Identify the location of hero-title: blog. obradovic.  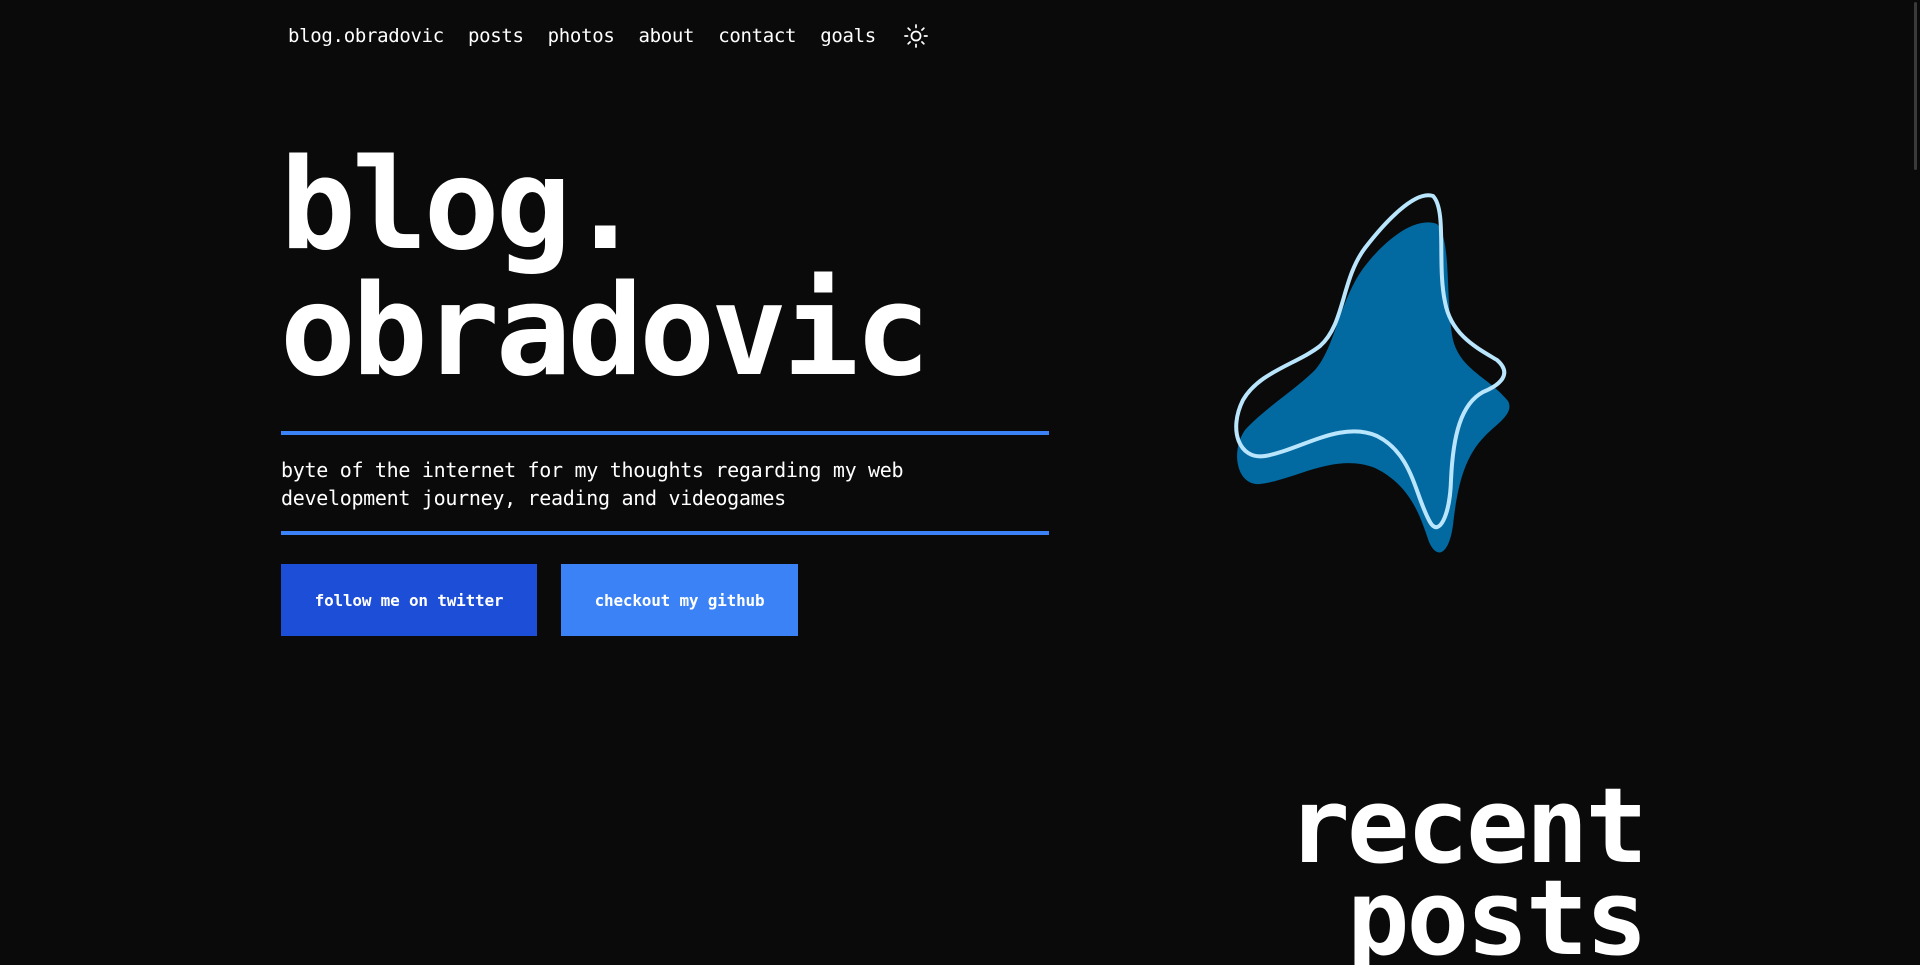
(605, 267).